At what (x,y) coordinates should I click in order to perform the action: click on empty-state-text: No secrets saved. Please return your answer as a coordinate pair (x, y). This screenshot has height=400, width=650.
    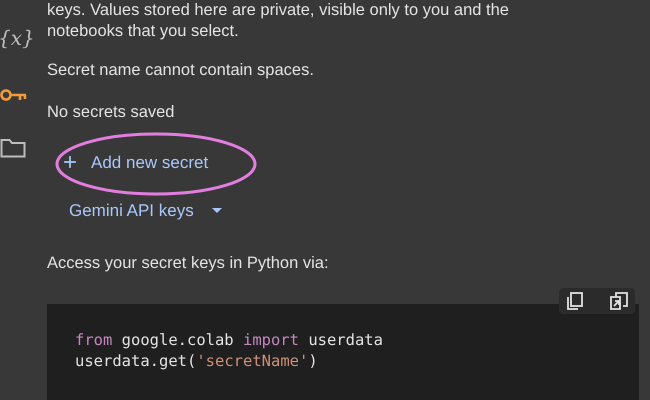
    Looking at the image, I should click on (111, 112).